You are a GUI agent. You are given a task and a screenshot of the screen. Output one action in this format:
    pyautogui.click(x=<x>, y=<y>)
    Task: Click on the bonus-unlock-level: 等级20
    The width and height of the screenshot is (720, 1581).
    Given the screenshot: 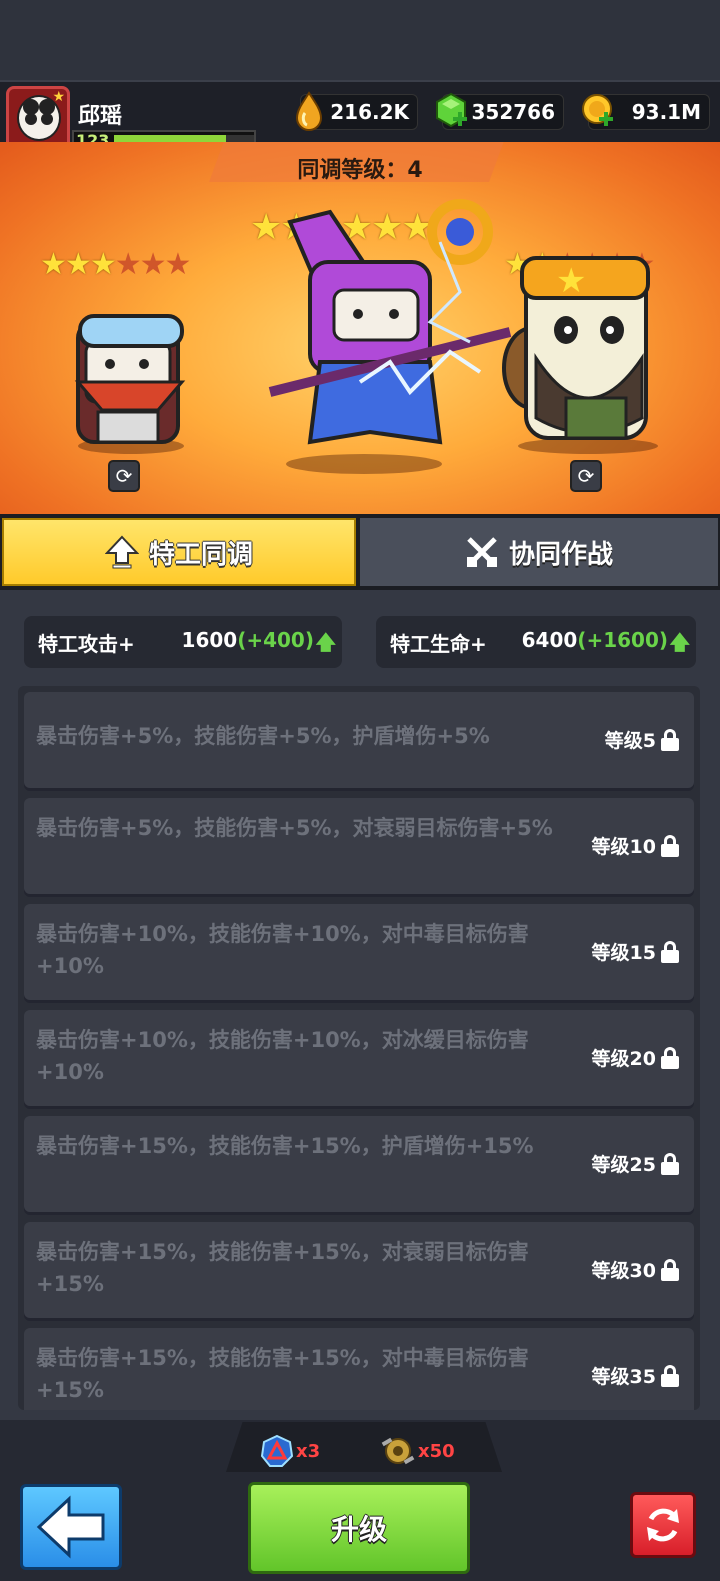 What is the action you would take?
    pyautogui.click(x=636, y=1057)
    